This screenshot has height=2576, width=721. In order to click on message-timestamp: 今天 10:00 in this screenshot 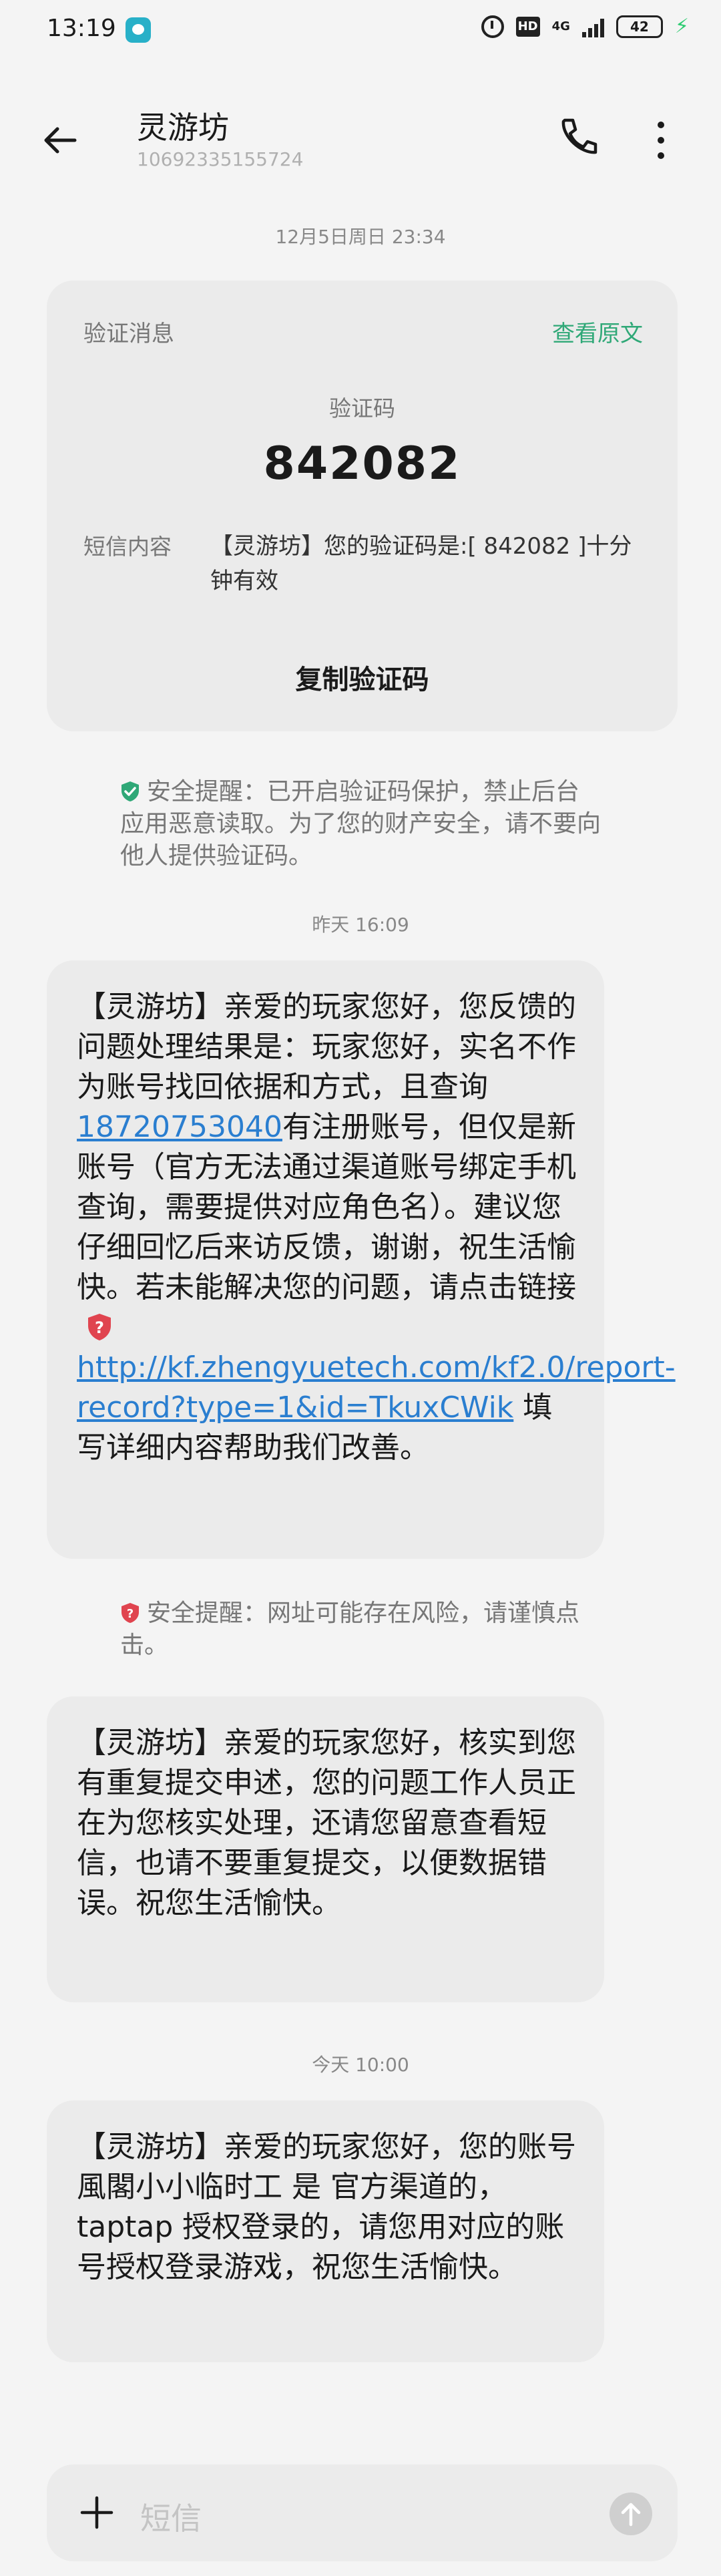, I will do `click(360, 2065)`.